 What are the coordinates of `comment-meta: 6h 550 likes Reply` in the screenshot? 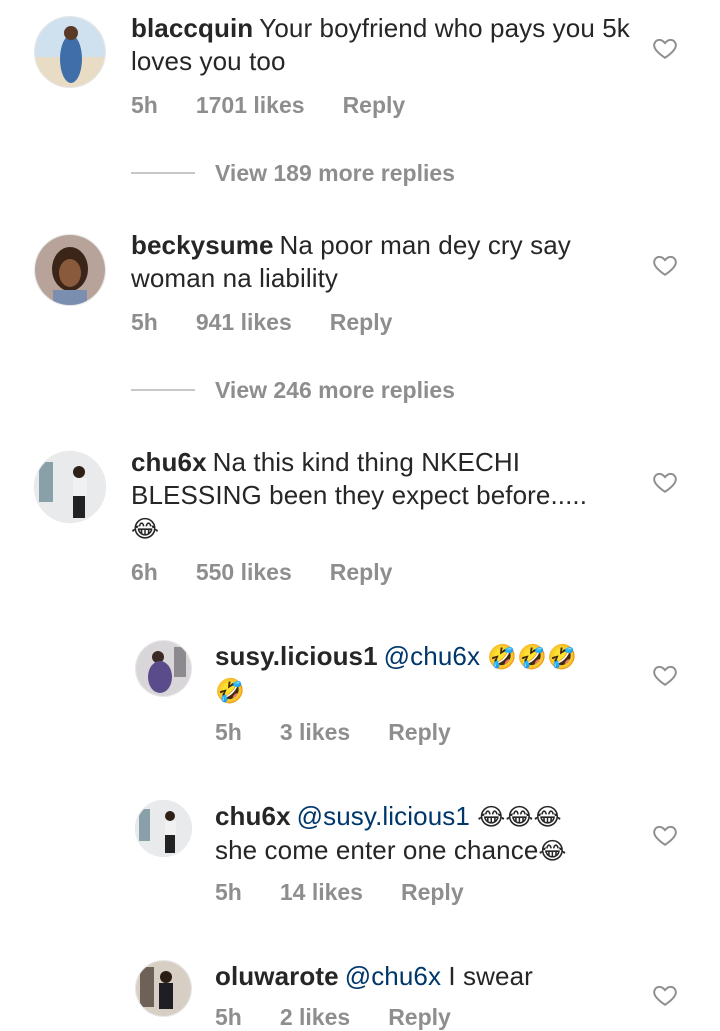 It's located at (280, 572).